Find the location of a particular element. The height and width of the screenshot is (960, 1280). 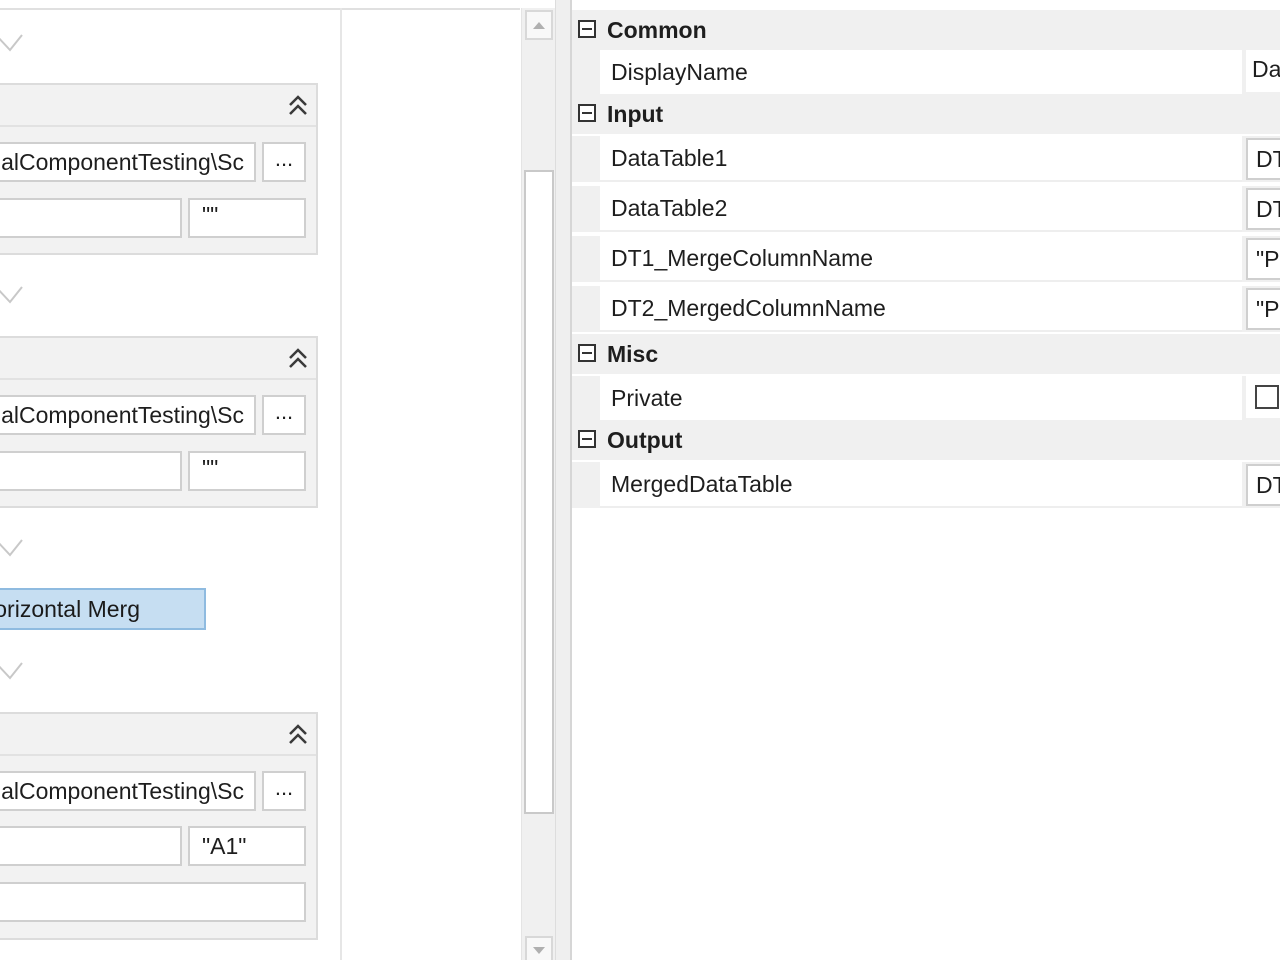

scroll-down-button is located at coordinates (539, 948).